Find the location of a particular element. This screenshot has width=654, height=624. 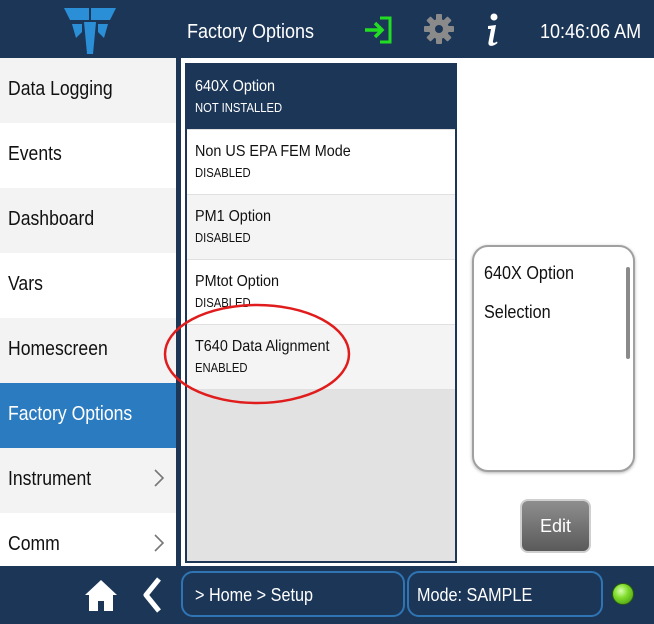

sidebar-item-label: Comm is located at coordinates (34, 544).